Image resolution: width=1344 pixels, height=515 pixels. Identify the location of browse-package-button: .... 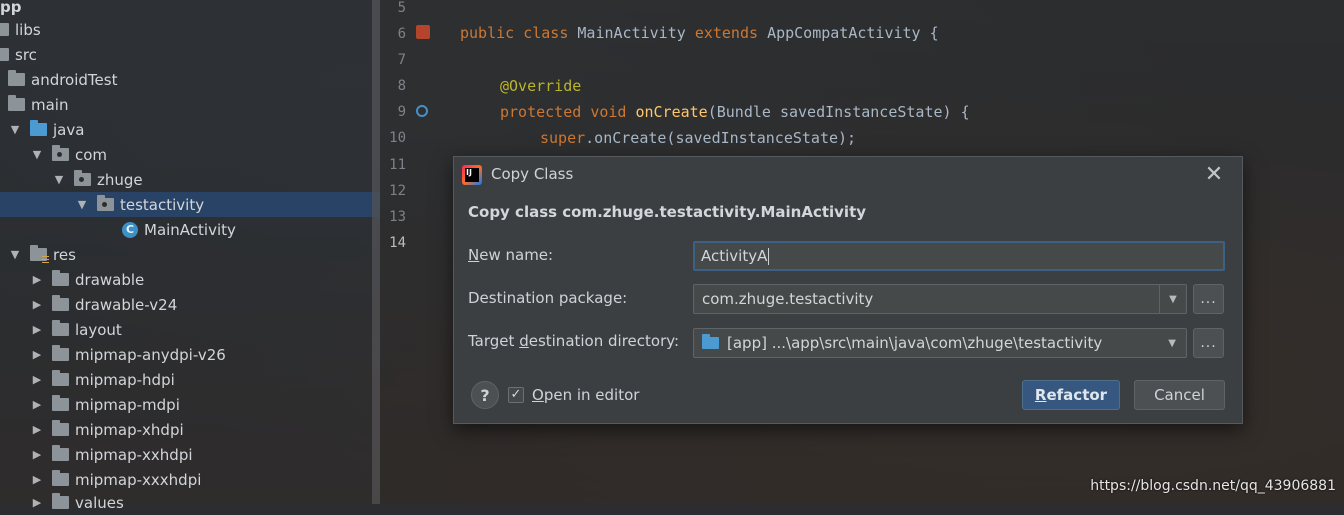
(1208, 299).